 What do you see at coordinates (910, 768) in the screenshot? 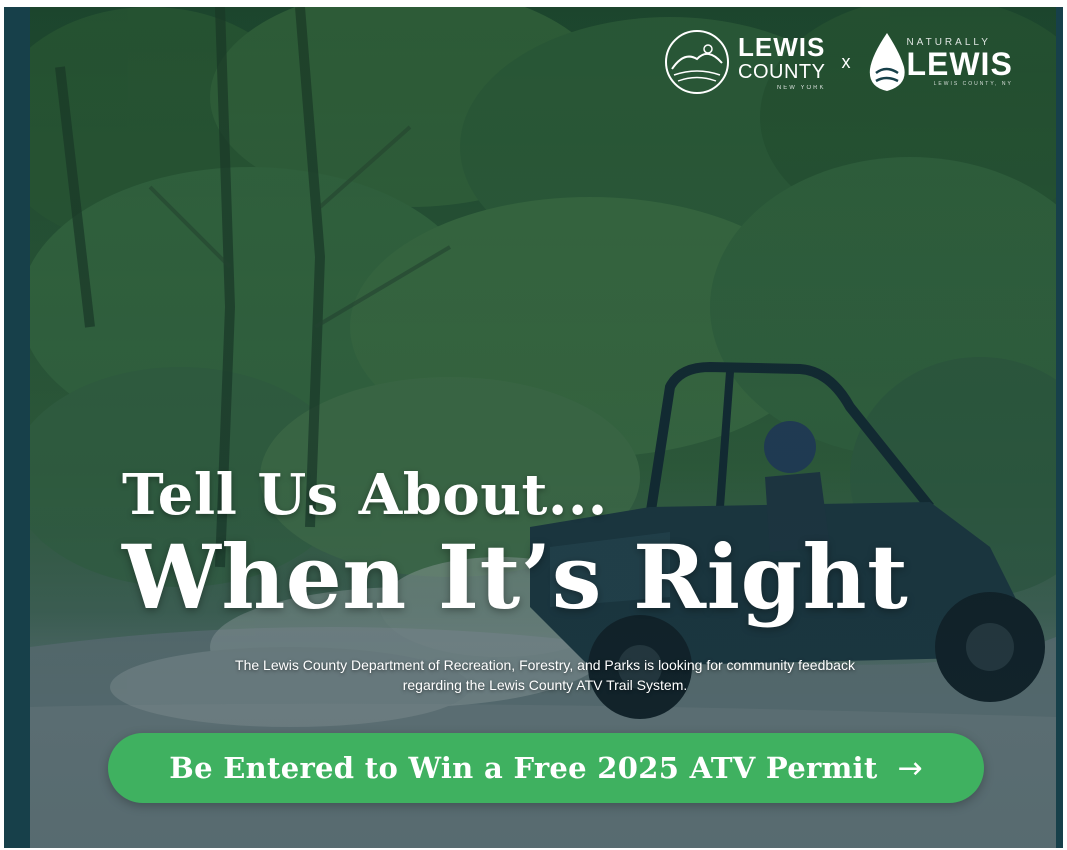
I see `arrow-right-icon: →` at bounding box center [910, 768].